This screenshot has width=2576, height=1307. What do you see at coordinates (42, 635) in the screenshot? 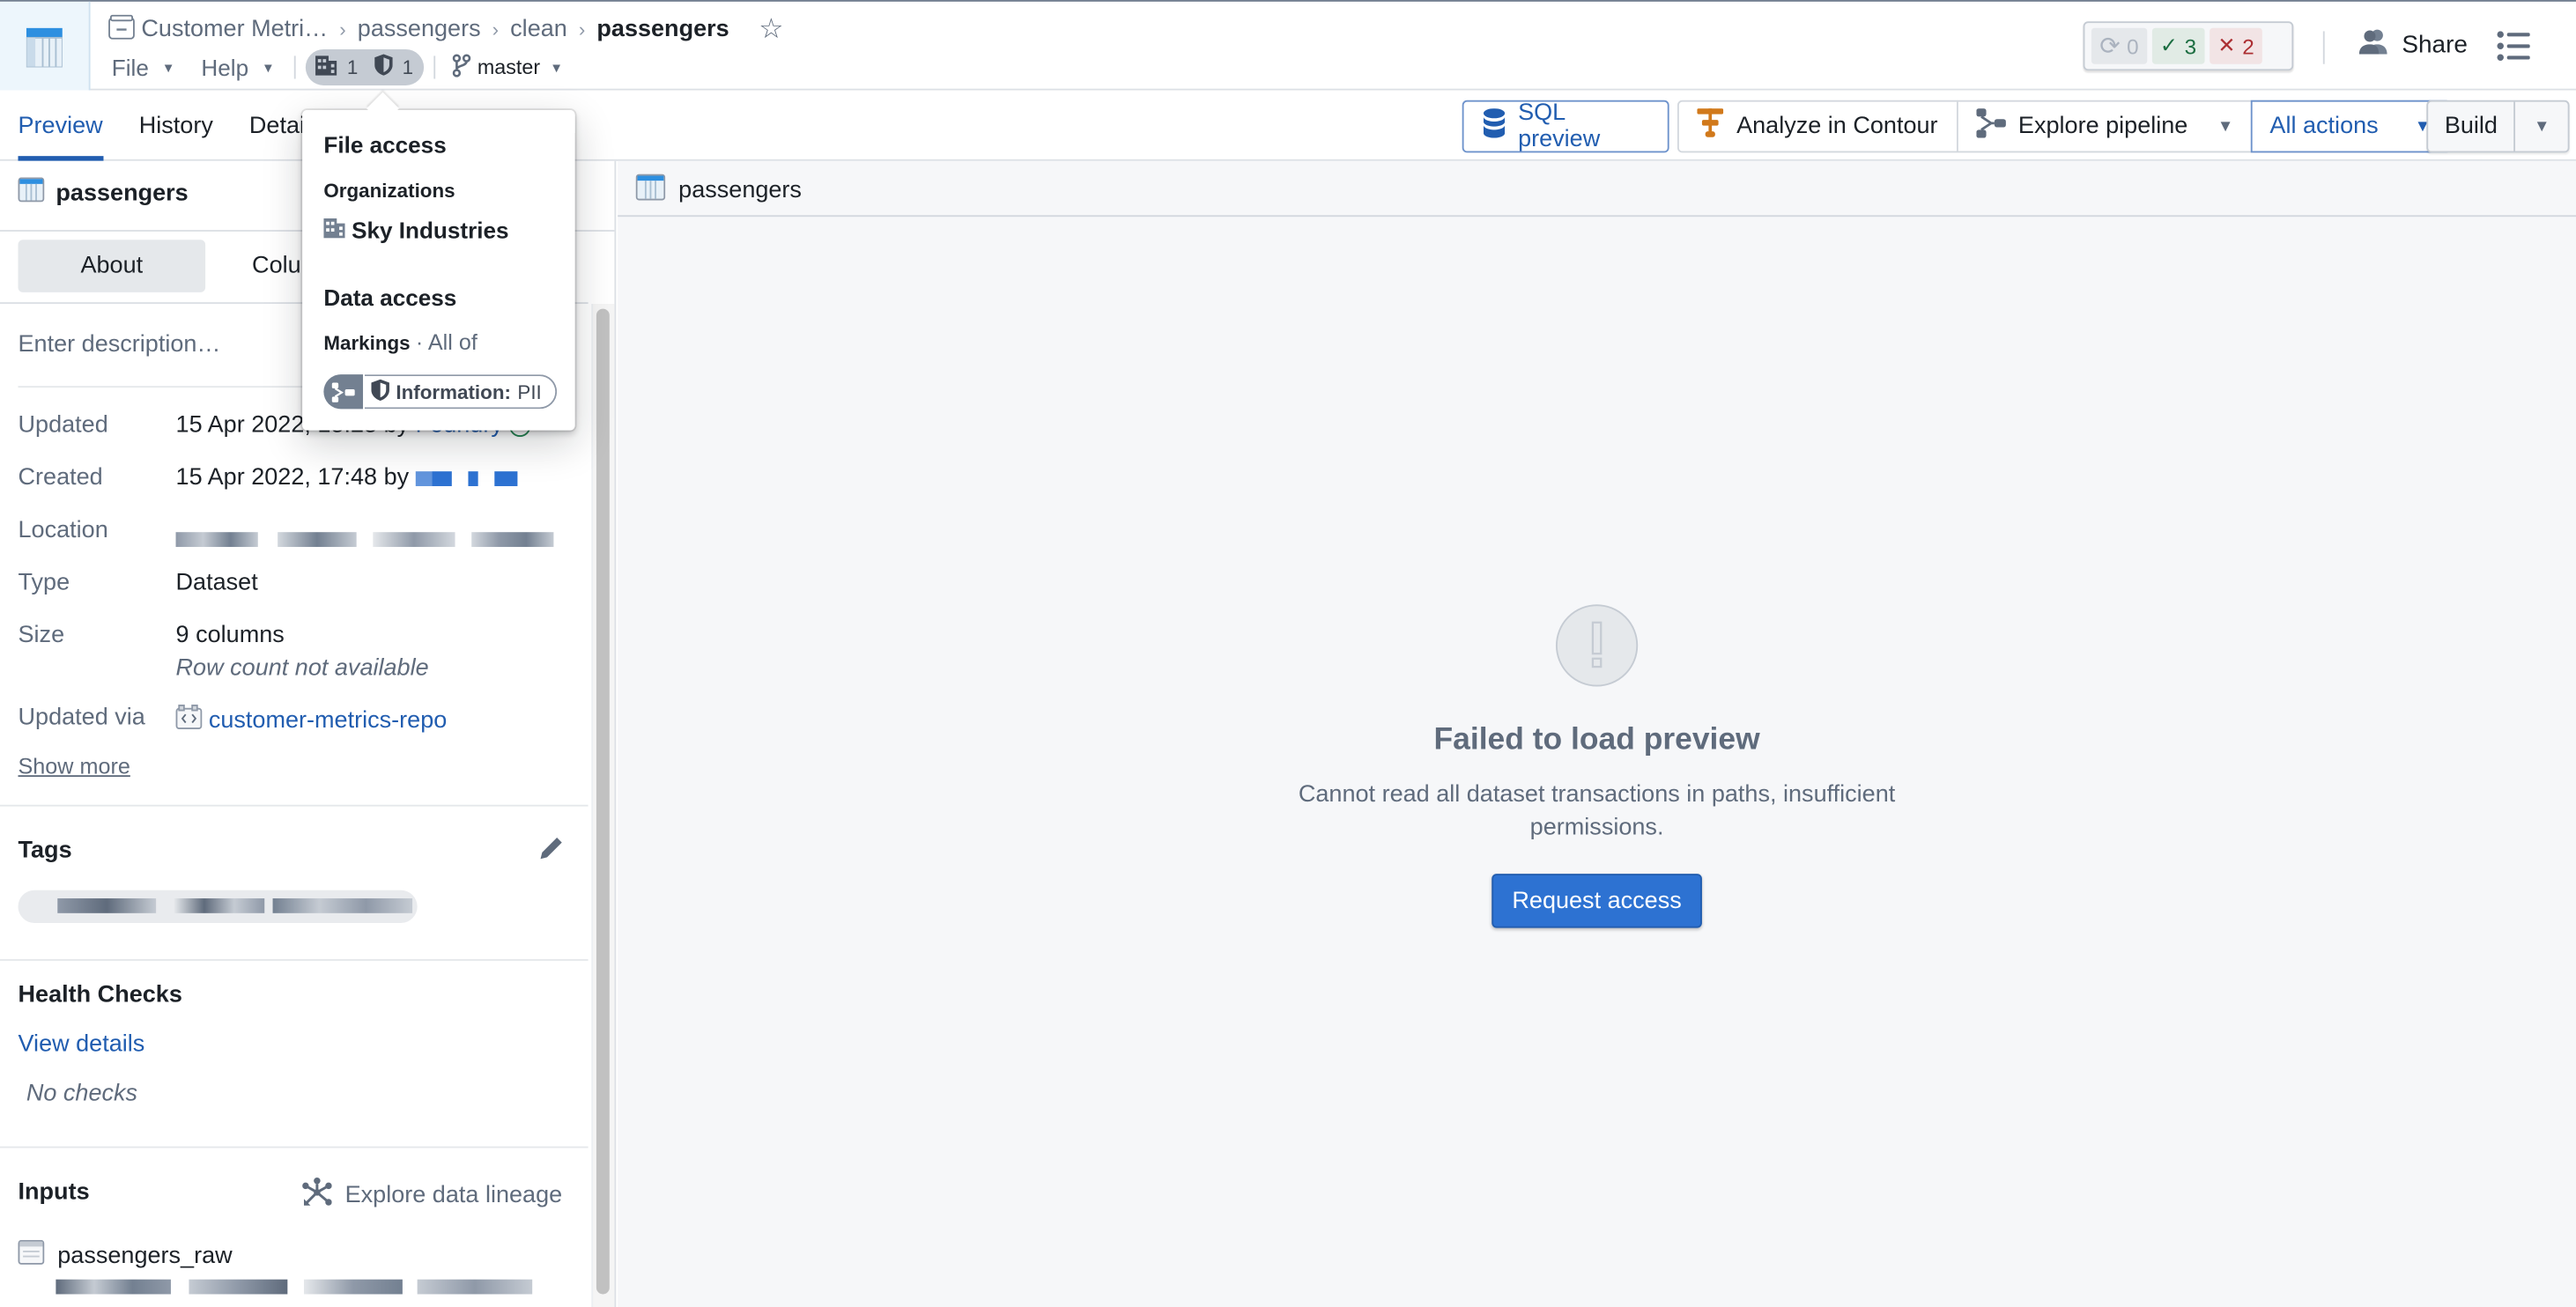
I see `prop-label-size: Size` at bounding box center [42, 635].